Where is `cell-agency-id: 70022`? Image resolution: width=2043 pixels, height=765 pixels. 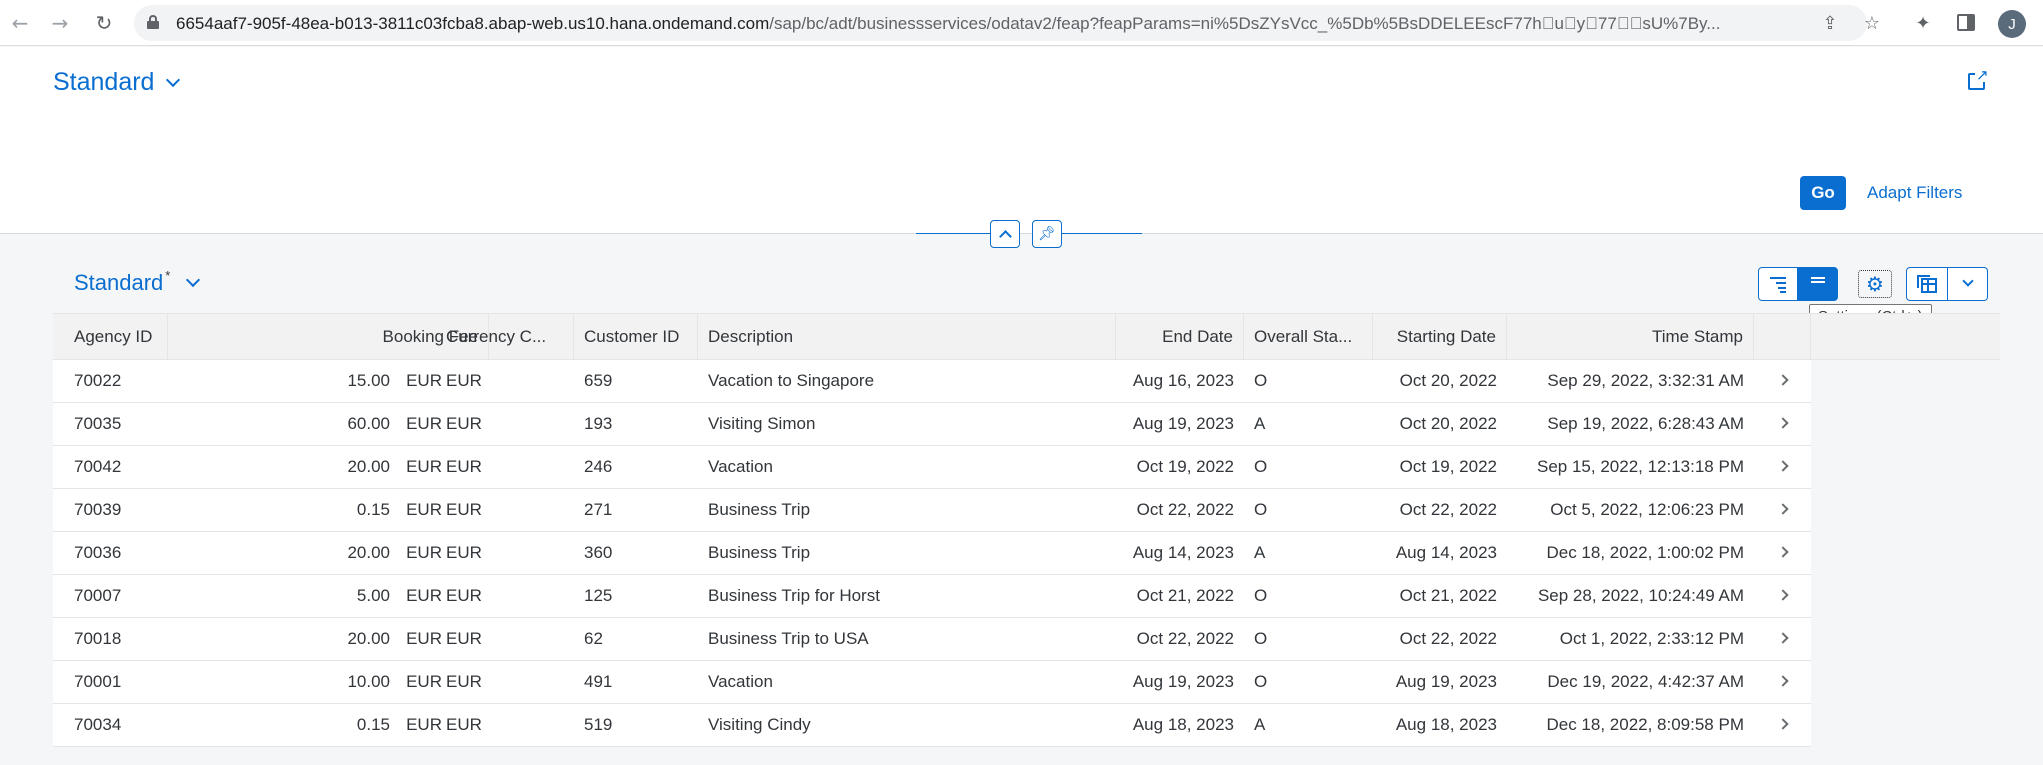
cell-agency-id: 70022 is located at coordinates (98, 380).